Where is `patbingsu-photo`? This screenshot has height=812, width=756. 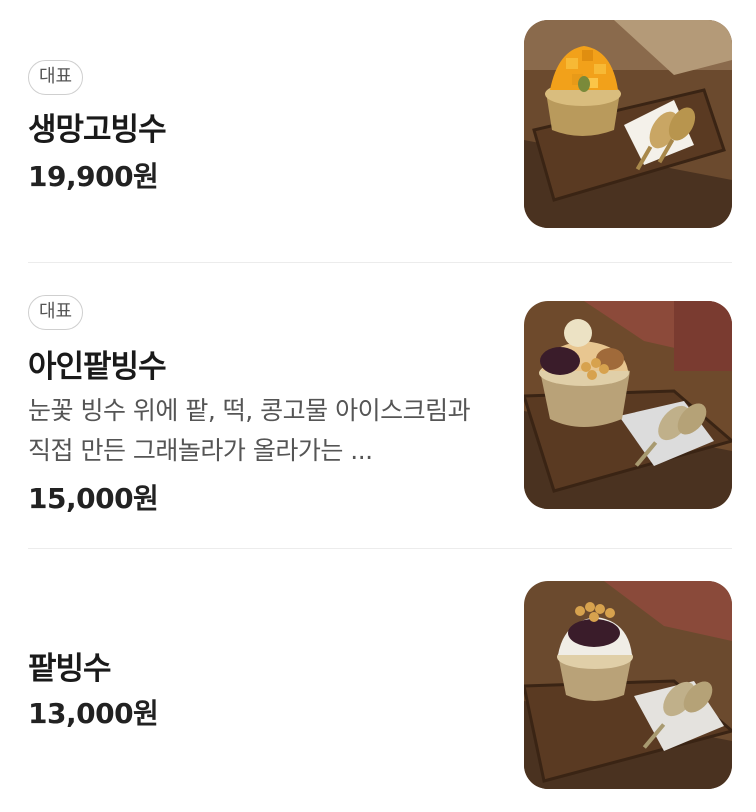
patbingsu-photo is located at coordinates (628, 685).